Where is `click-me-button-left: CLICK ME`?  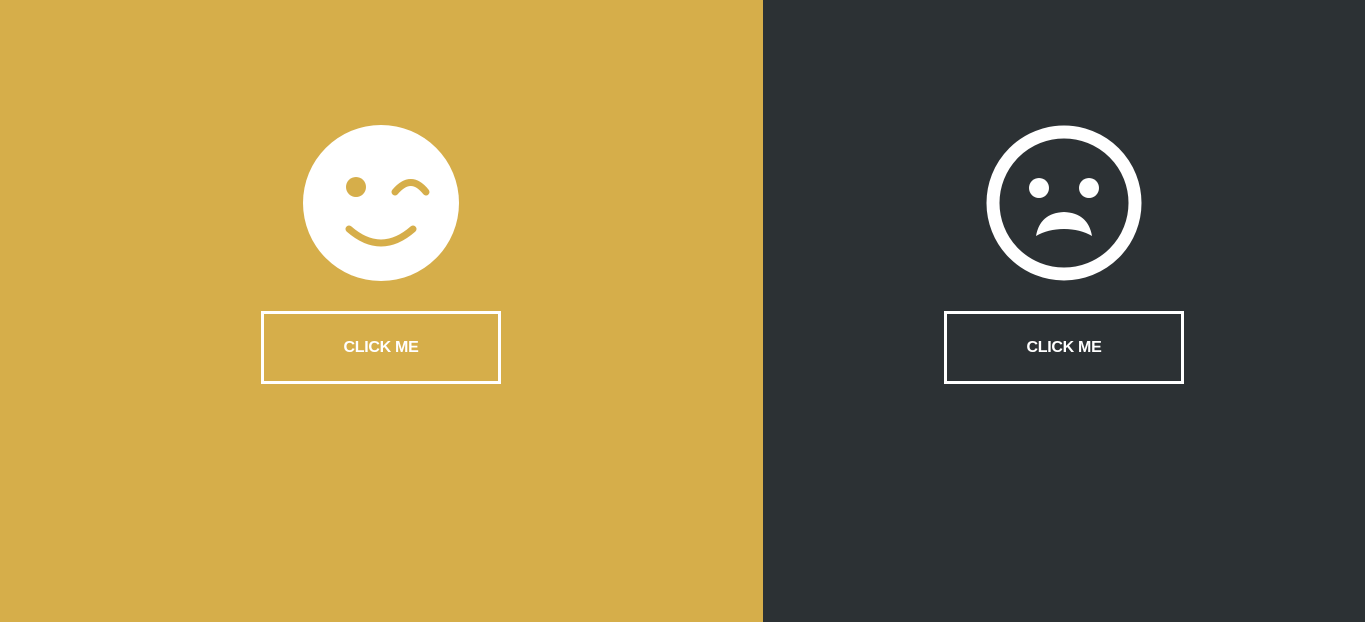 click-me-button-left: CLICK ME is located at coordinates (381, 347).